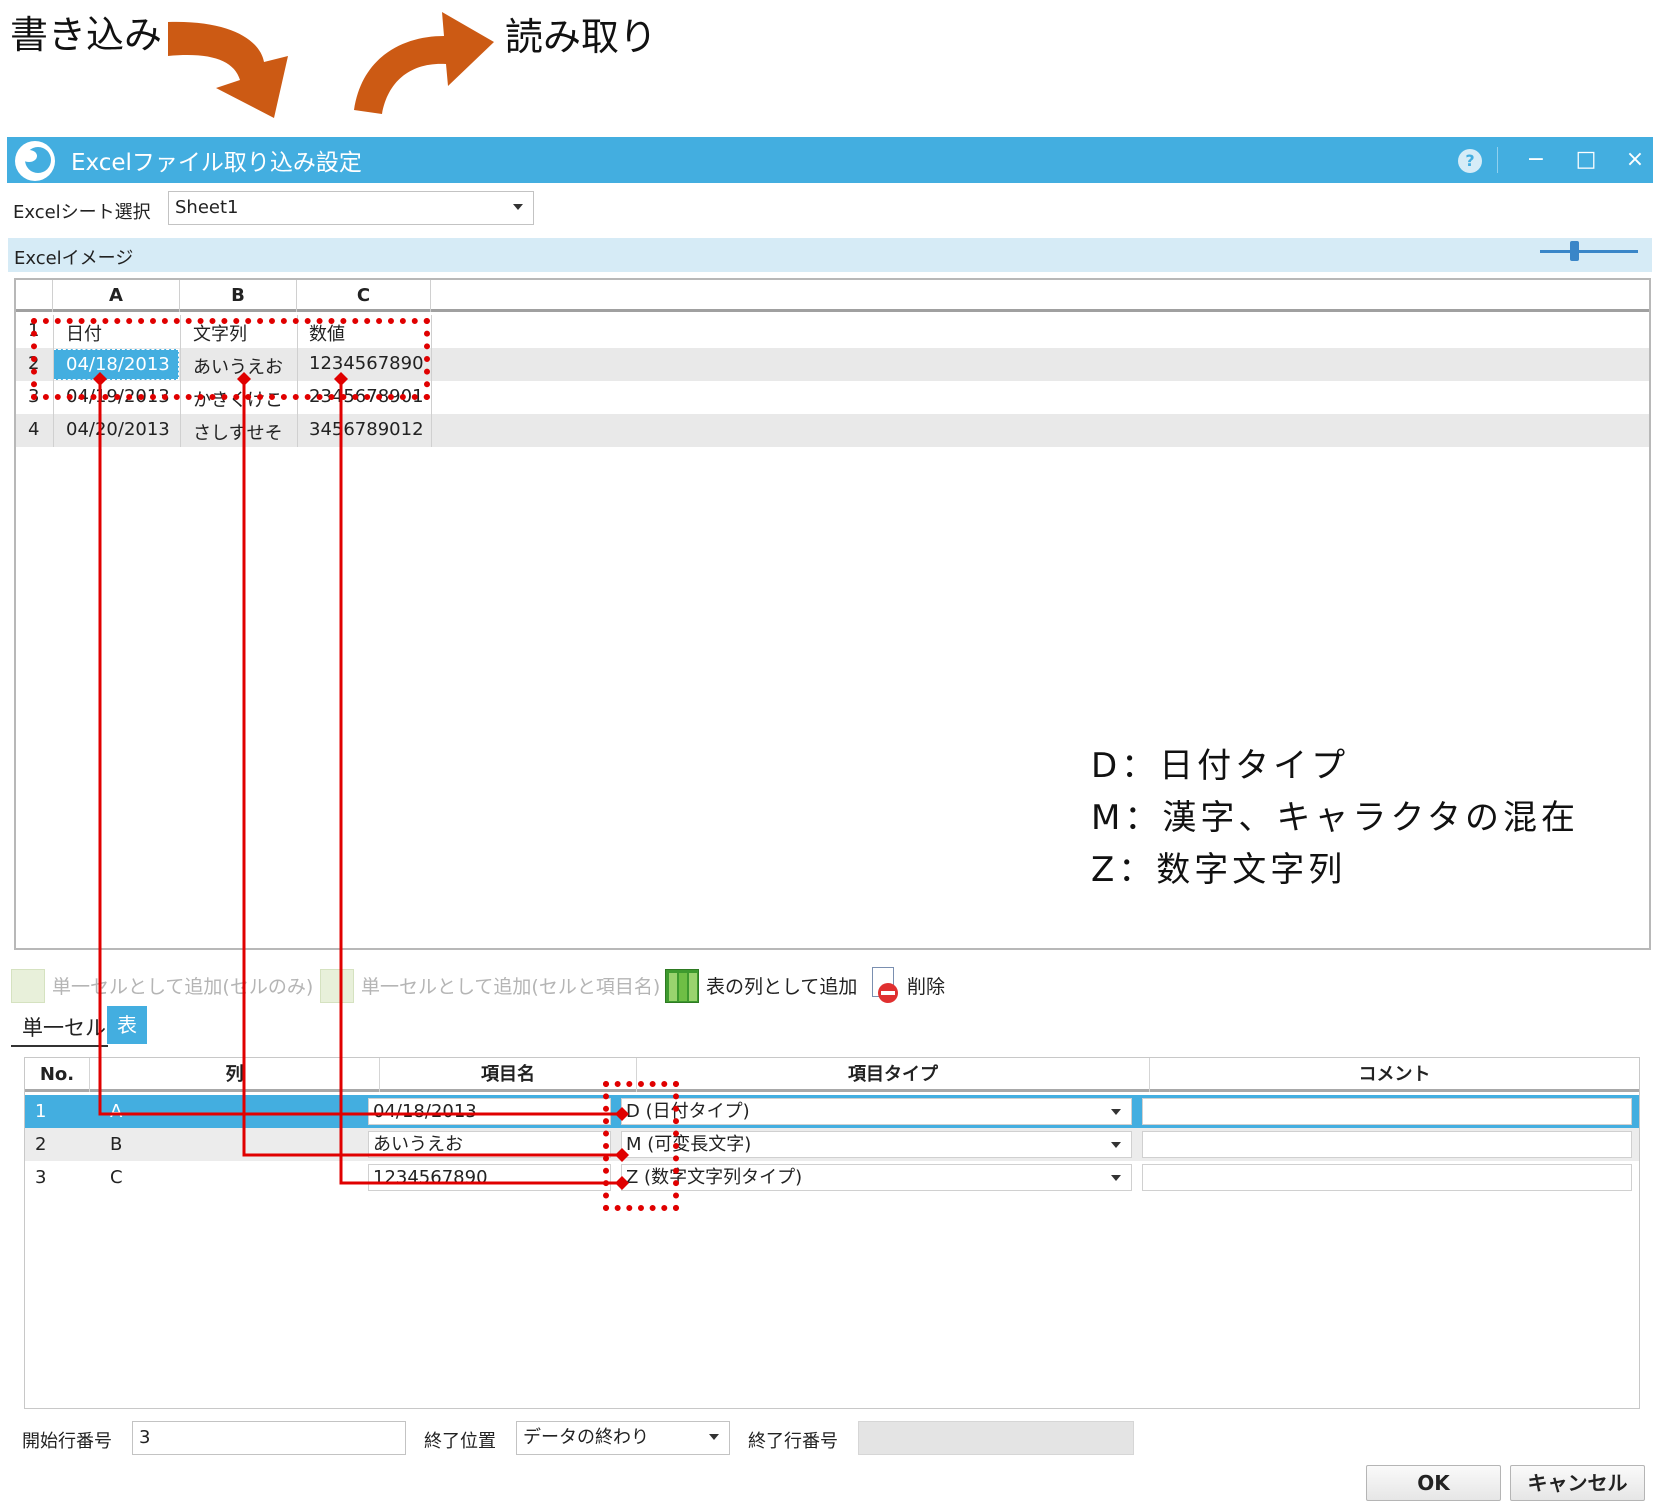 The image size is (1659, 1508). I want to click on end-row-input, so click(996, 1438).